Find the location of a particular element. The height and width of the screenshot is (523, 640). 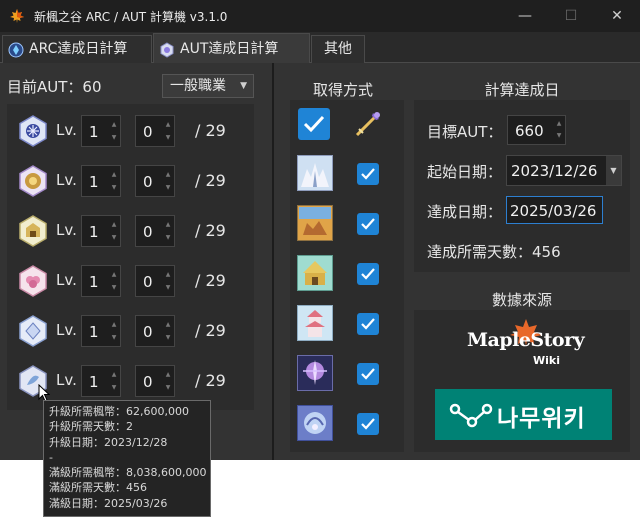

job-type-value: 一般職業 is located at coordinates (198, 86).